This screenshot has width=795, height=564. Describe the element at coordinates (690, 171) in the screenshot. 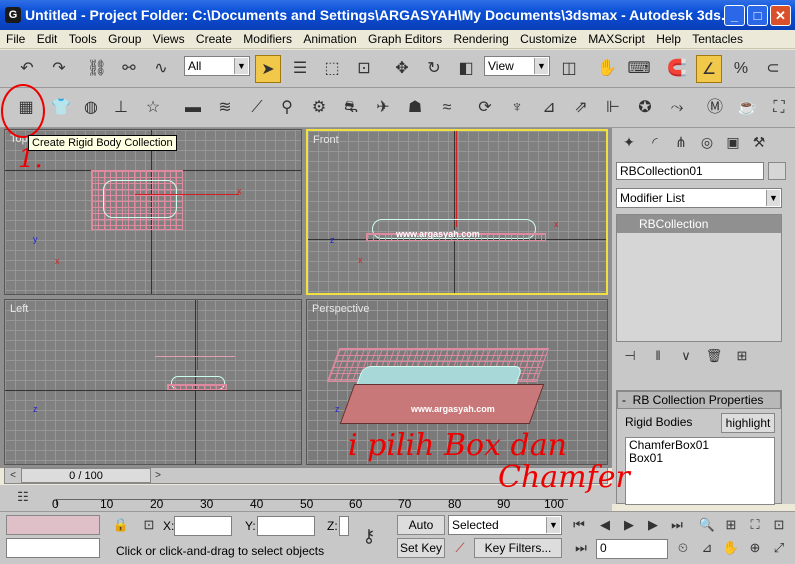

I see `object-name-field: RBCollection01` at that location.